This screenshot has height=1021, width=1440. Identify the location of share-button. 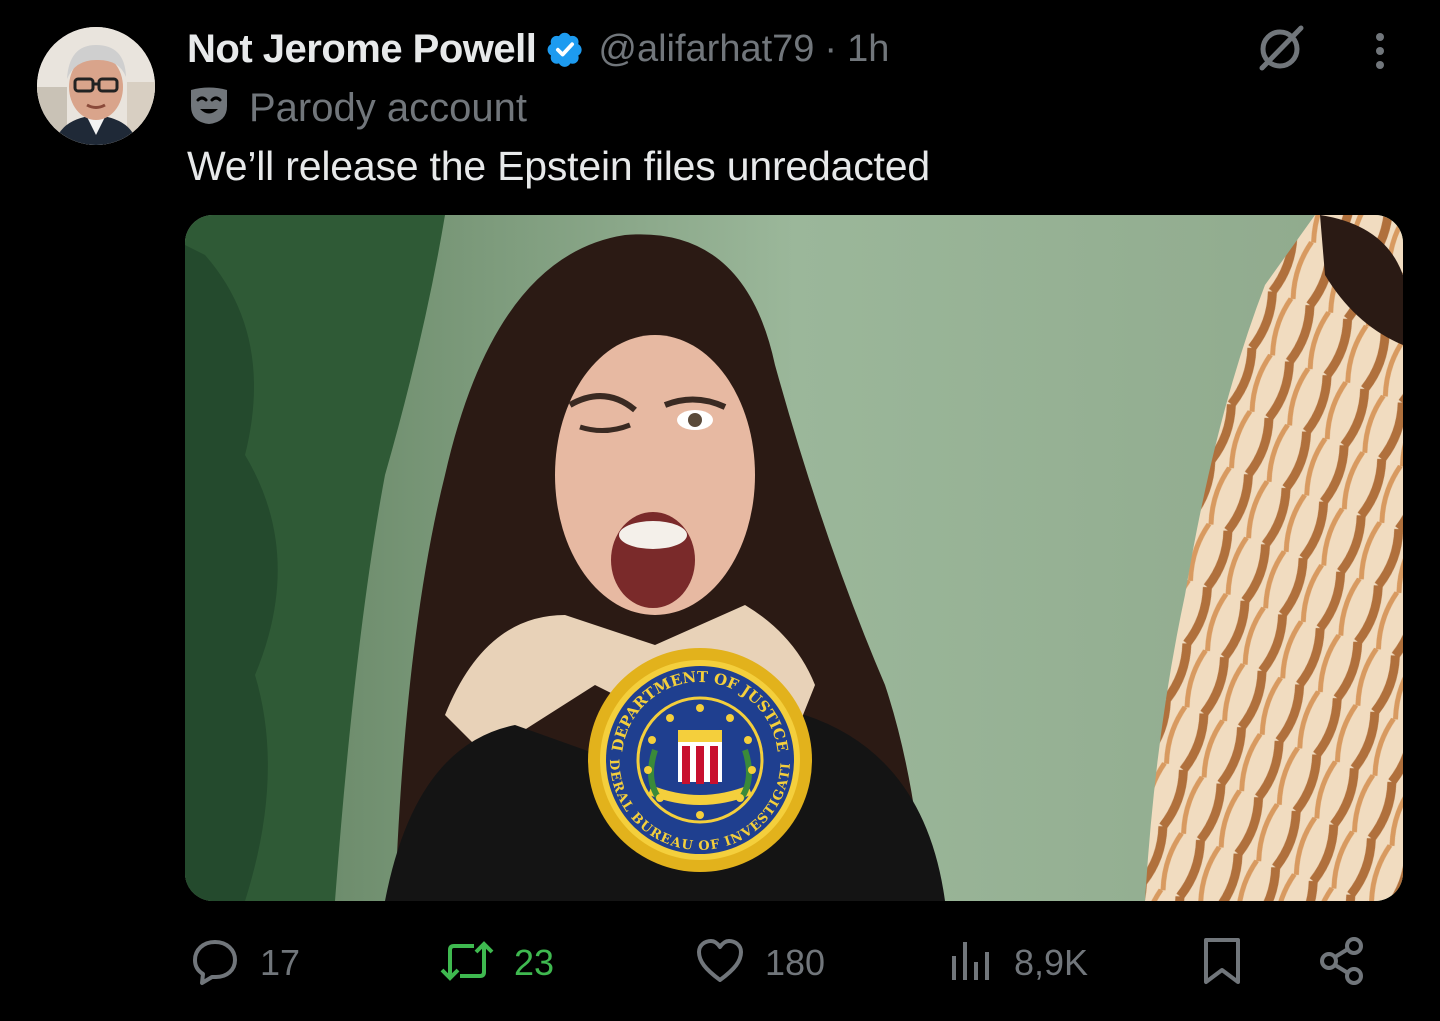
(1342, 963).